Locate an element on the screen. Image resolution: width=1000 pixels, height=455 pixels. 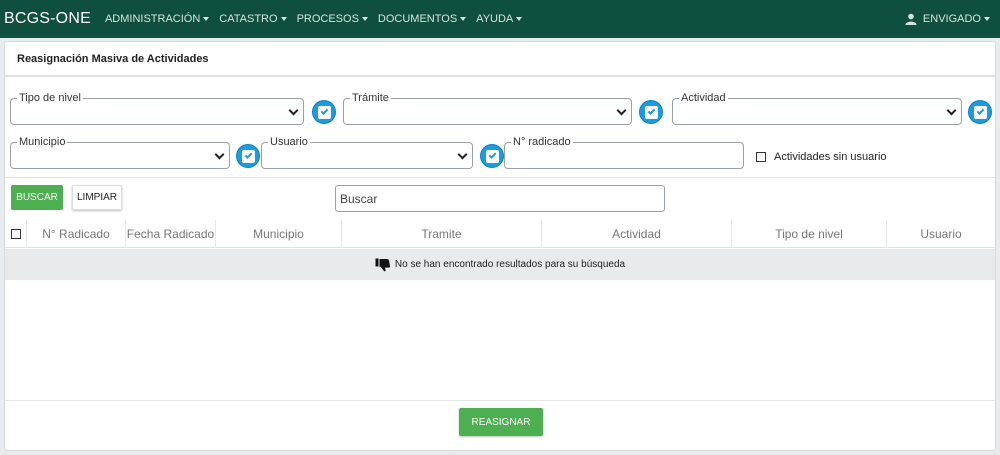
user-menu: ENVIGADO is located at coordinates (947, 19).